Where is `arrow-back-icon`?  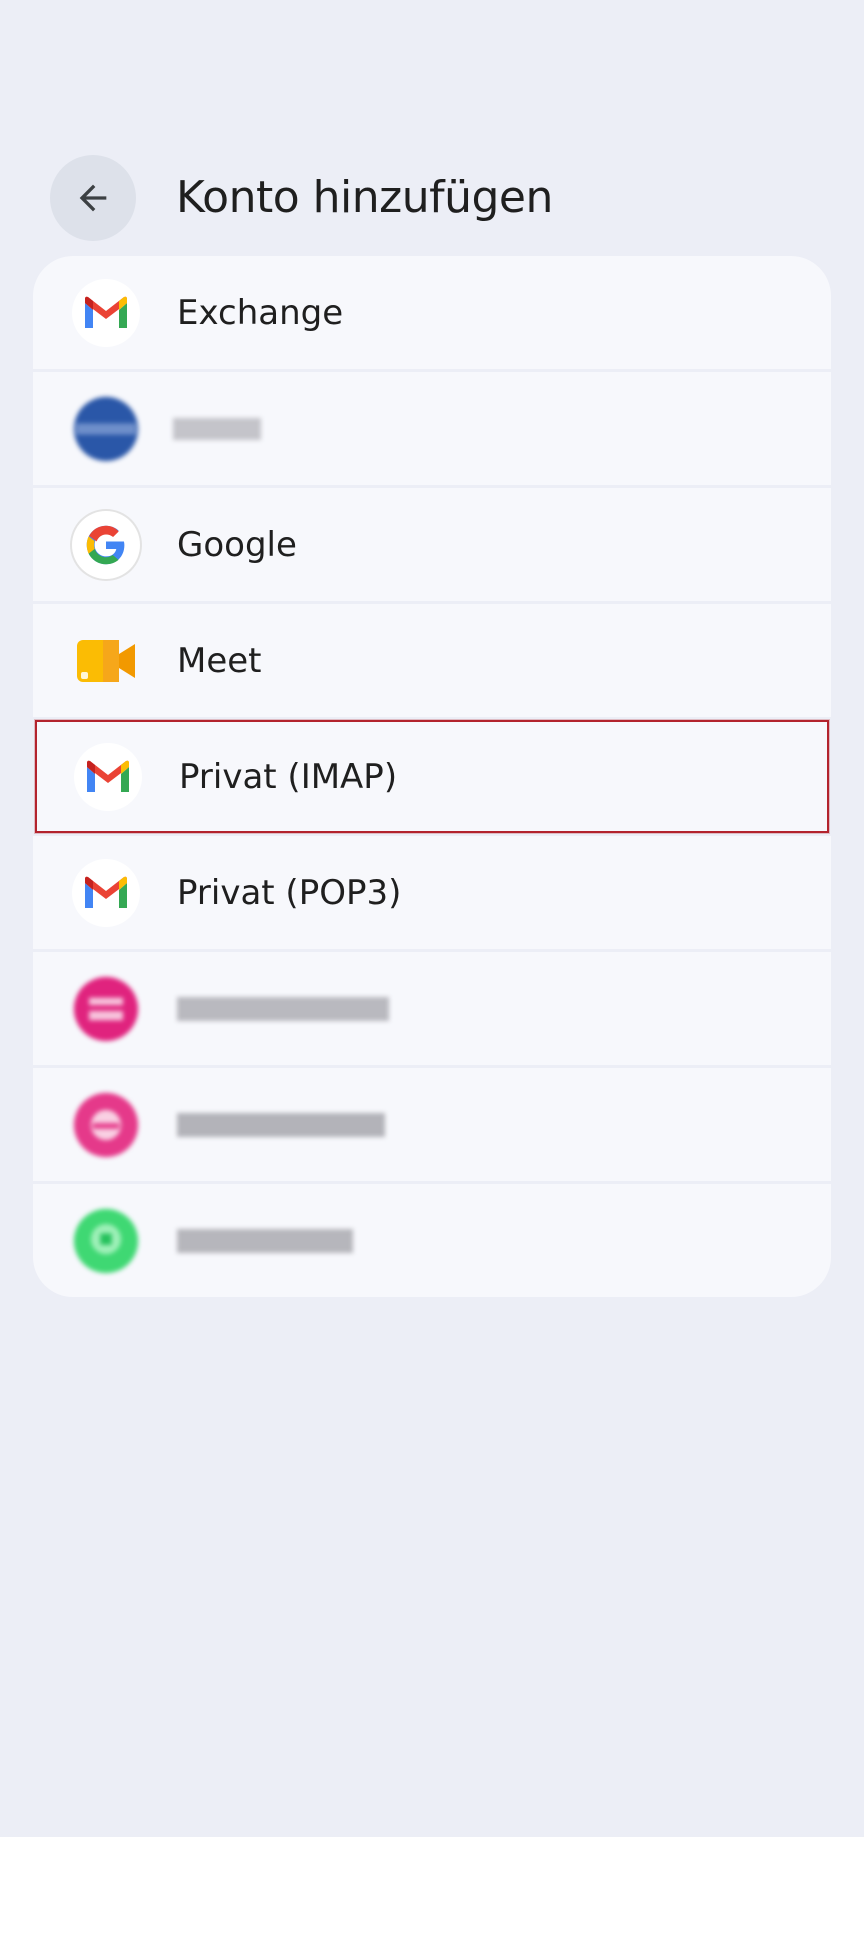
arrow-back-icon is located at coordinates (93, 198).